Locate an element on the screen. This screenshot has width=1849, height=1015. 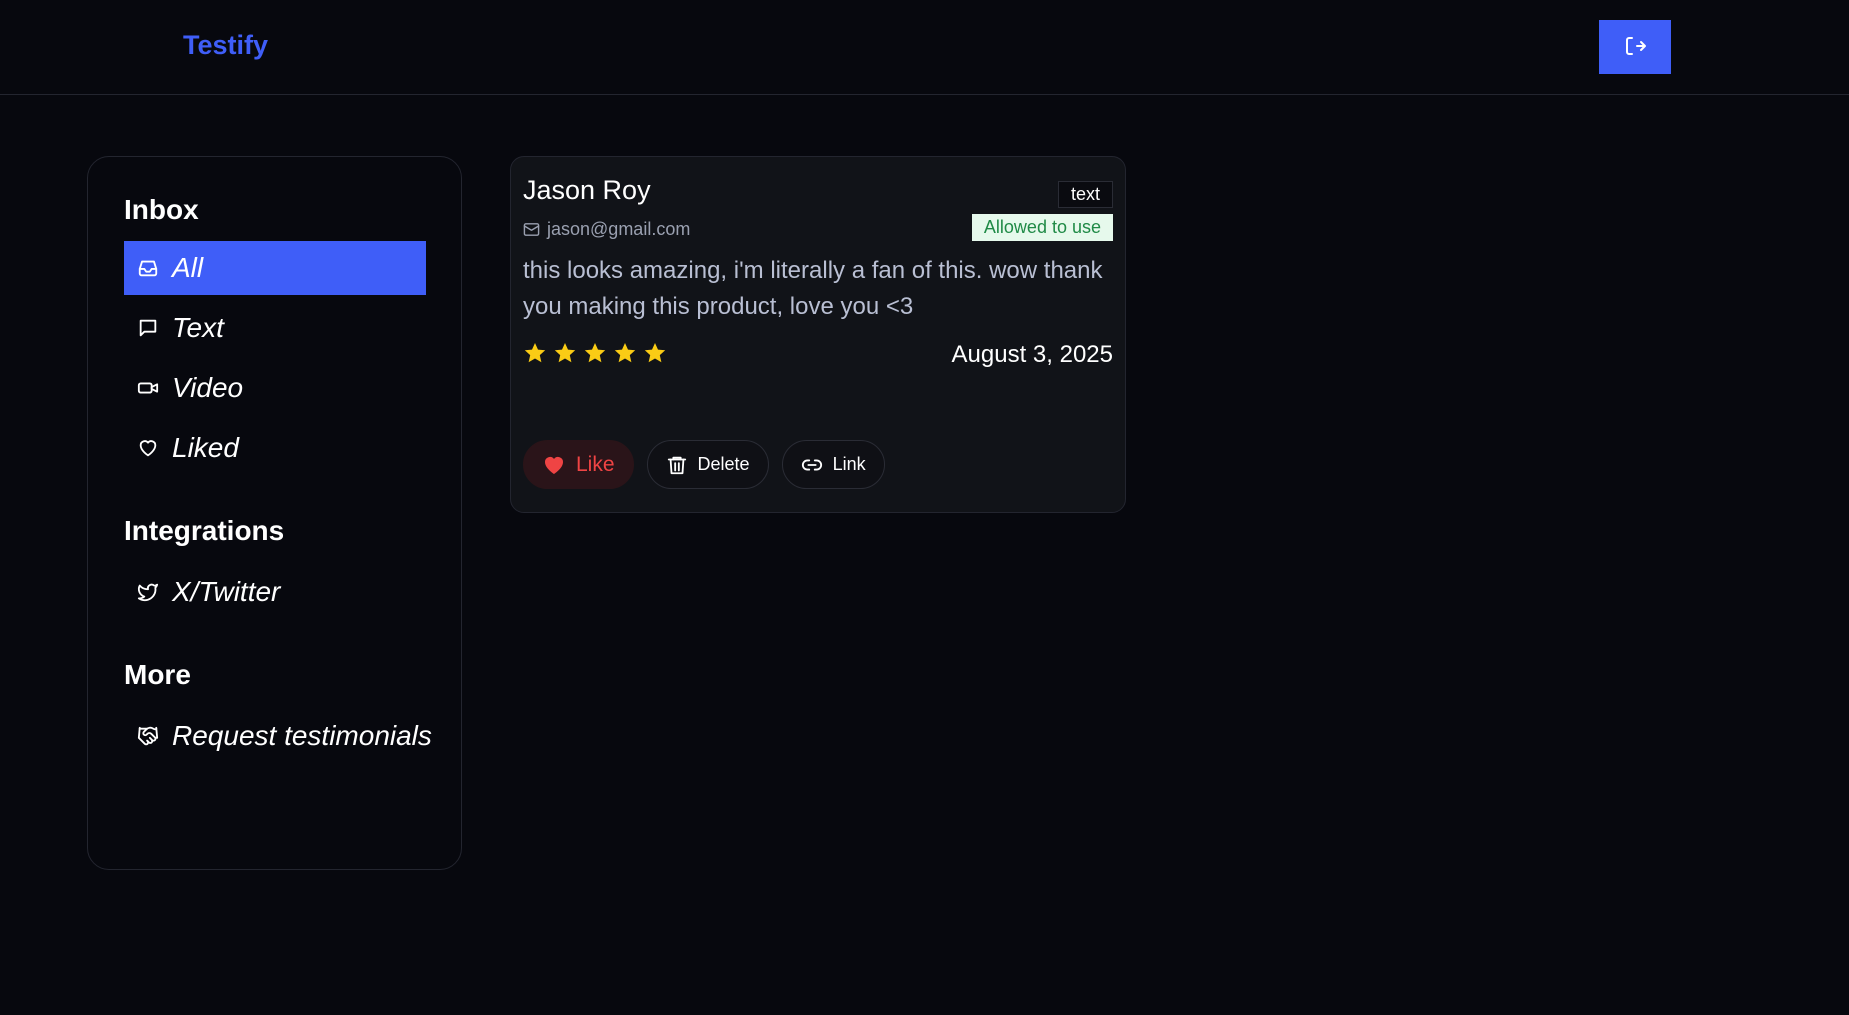
video-icon is located at coordinates (148, 388).